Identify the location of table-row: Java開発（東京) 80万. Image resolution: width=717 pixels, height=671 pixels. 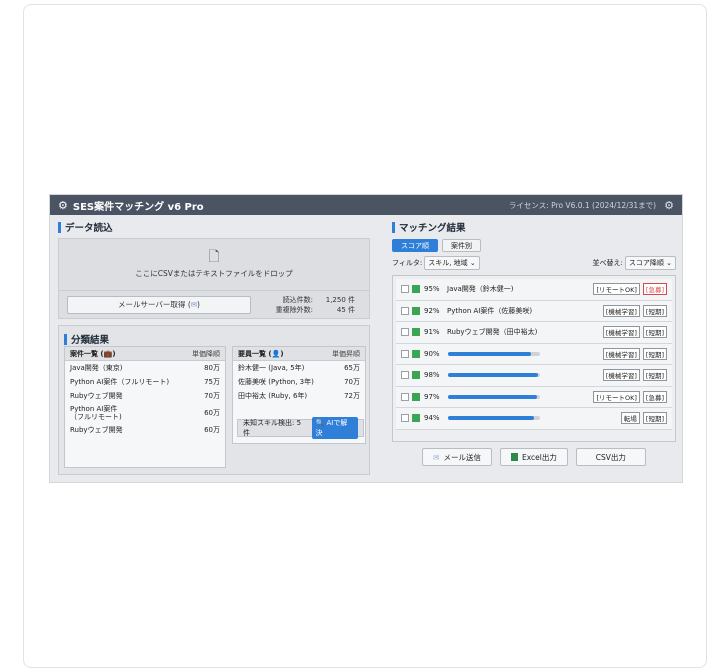
(145, 368).